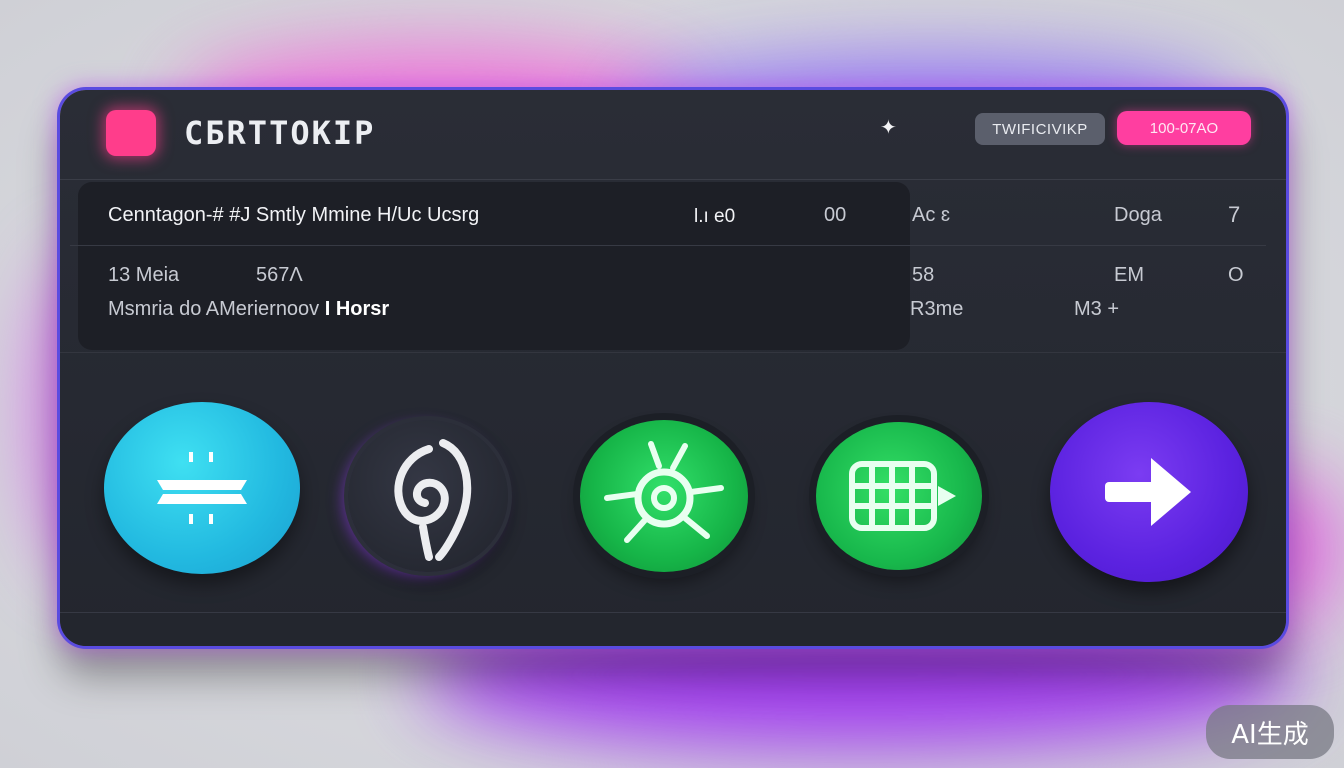 Image resolution: width=1344 pixels, height=768 pixels. Describe the element at coordinates (923, 275) in the screenshot. I see `row-value: 58` at that location.